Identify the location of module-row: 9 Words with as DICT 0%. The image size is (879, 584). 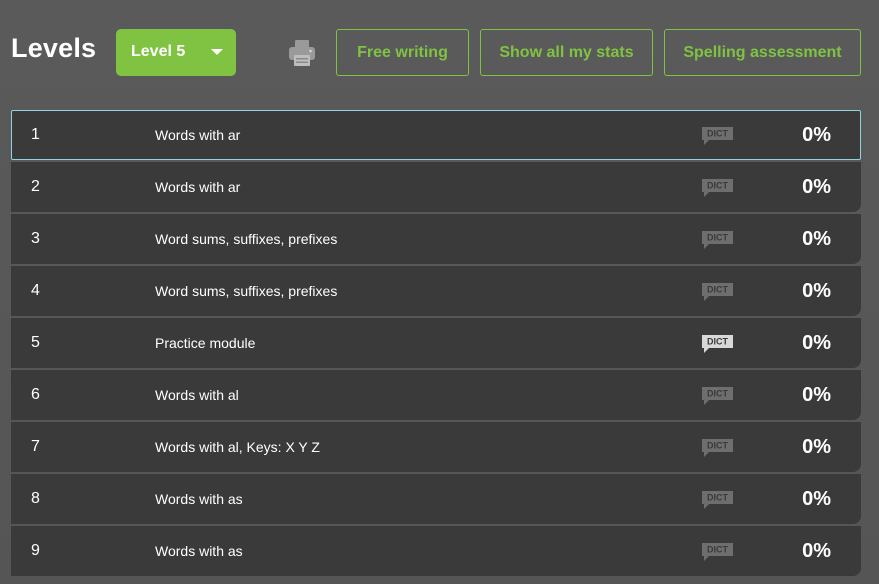
(436, 551).